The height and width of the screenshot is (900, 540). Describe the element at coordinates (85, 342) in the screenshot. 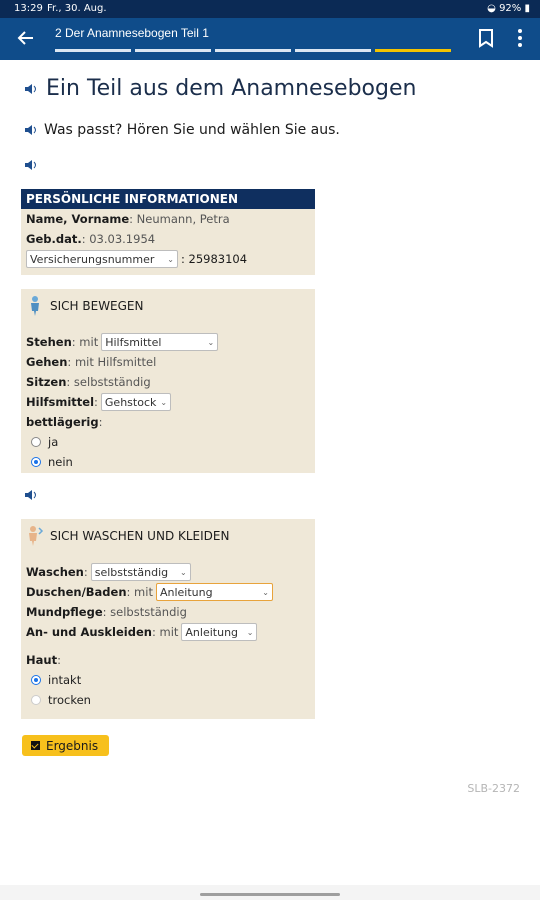

I see `stehen-pre: : mit` at that location.